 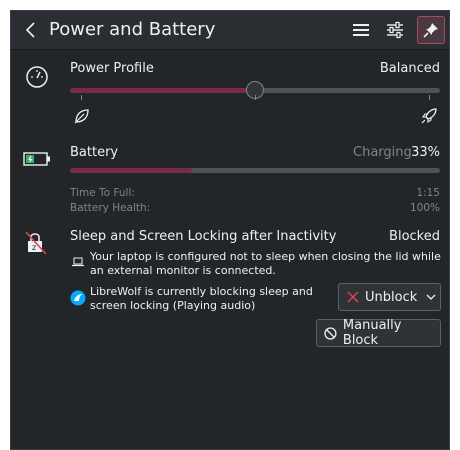 I want to click on slider-tick-right, so click(x=429, y=97).